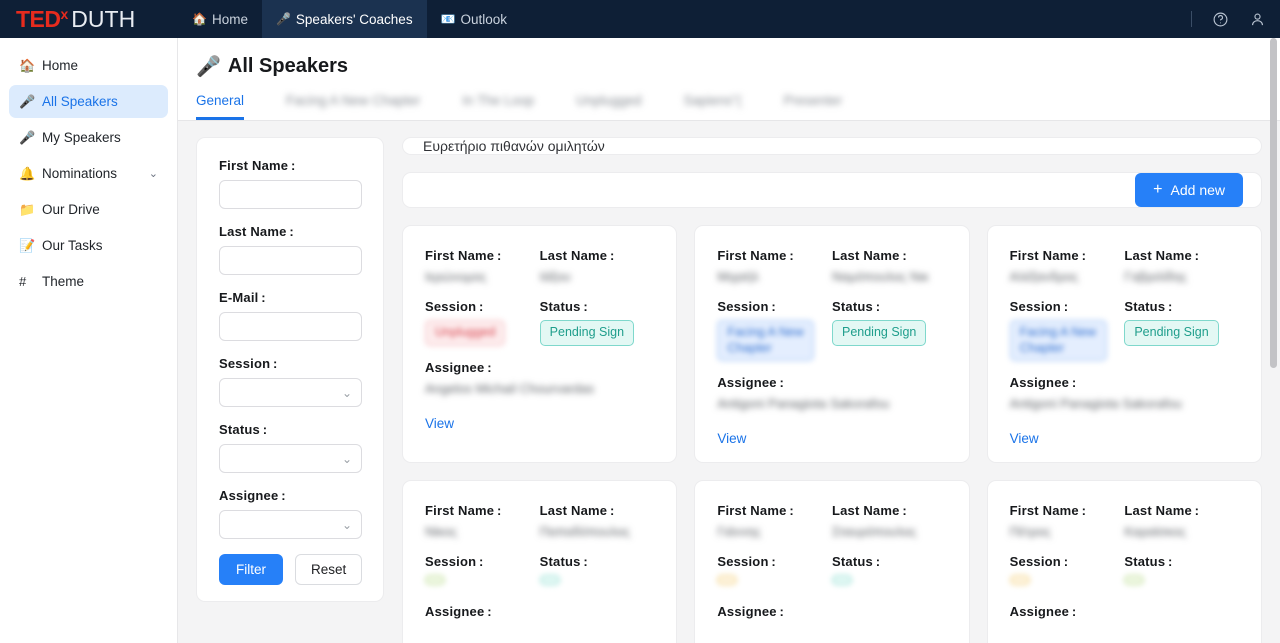 The height and width of the screenshot is (643, 1280). I want to click on plus-icon: +, so click(1158, 189).